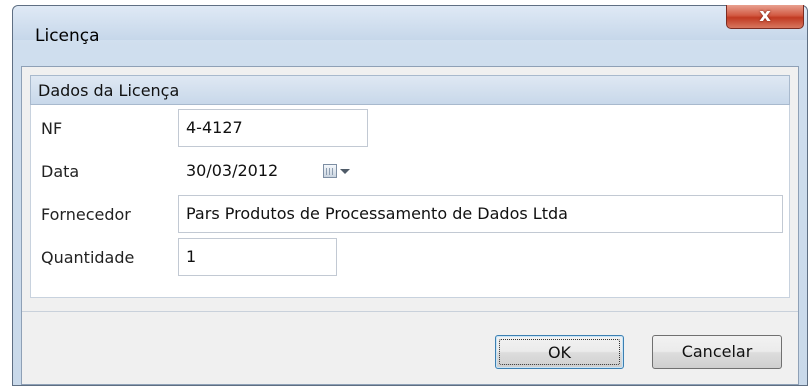 Image resolution: width=810 pixels, height=391 pixels. What do you see at coordinates (717, 352) in the screenshot?
I see `cancel-button: Cancelar` at bounding box center [717, 352].